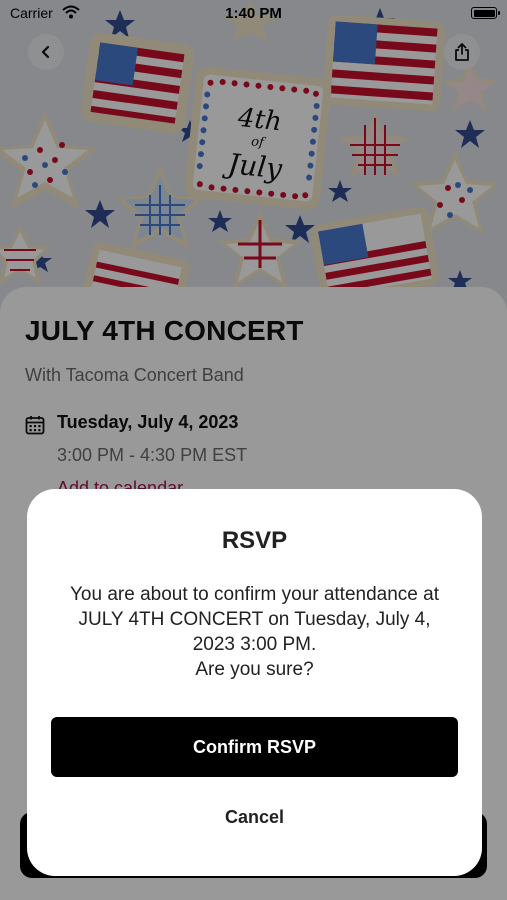 The width and height of the screenshot is (507, 900). Describe the element at coordinates (254, 747) in the screenshot. I see `confirm-rsvp-button: Confirm RSVP` at that location.